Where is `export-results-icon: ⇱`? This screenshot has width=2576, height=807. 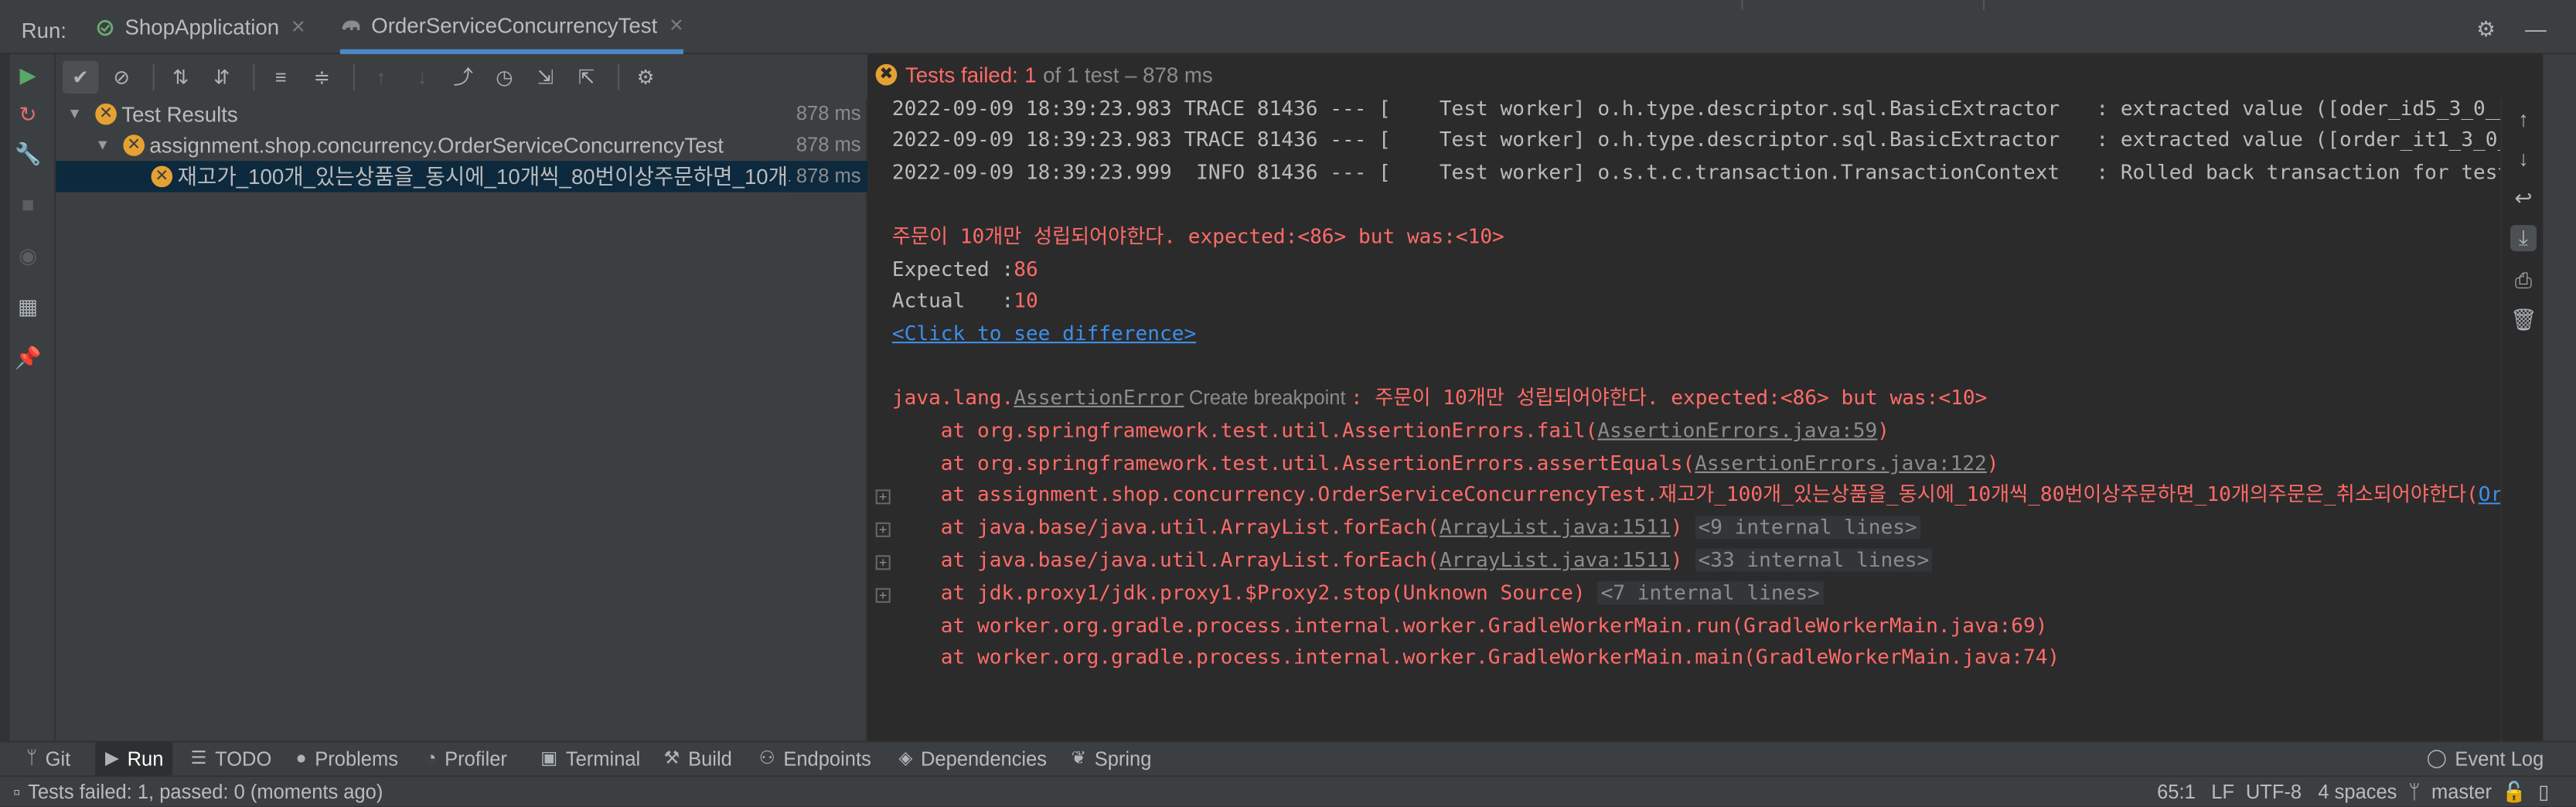 export-results-icon: ⇱ is located at coordinates (586, 77).